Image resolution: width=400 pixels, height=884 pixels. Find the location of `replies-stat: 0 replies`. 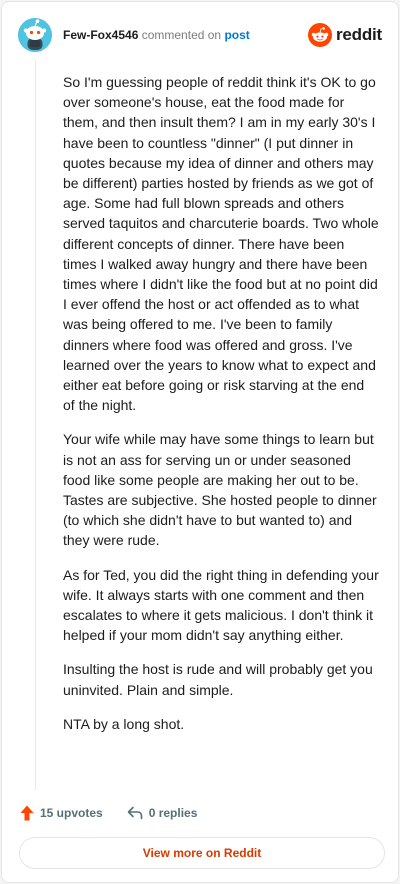

replies-stat: 0 replies is located at coordinates (162, 813).